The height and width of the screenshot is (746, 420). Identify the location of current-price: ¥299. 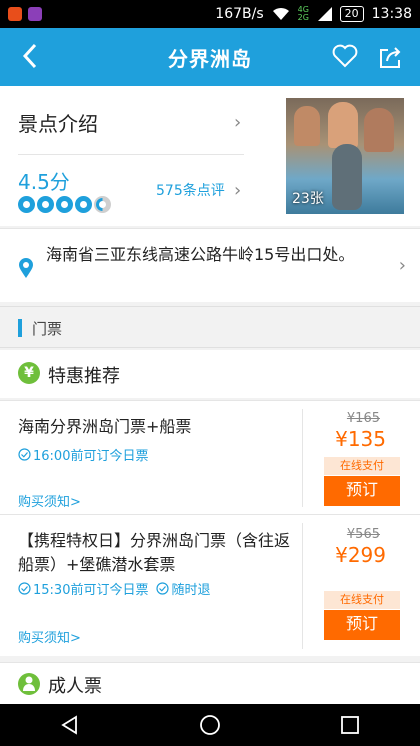
(360, 555).